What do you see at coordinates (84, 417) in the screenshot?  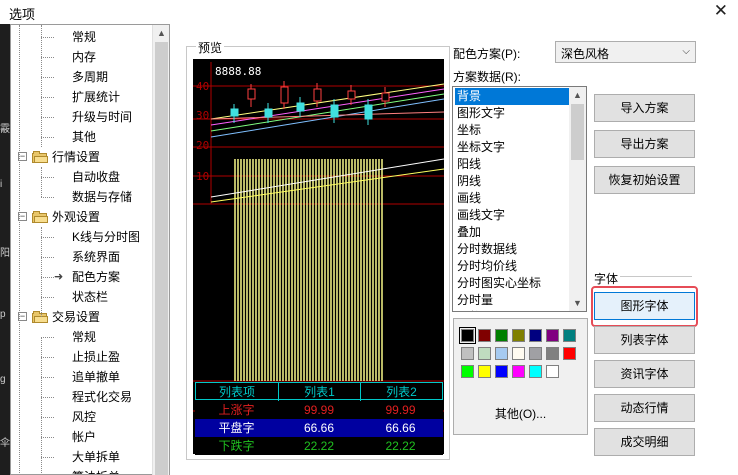 I see `tree-item-label: 风控` at bounding box center [84, 417].